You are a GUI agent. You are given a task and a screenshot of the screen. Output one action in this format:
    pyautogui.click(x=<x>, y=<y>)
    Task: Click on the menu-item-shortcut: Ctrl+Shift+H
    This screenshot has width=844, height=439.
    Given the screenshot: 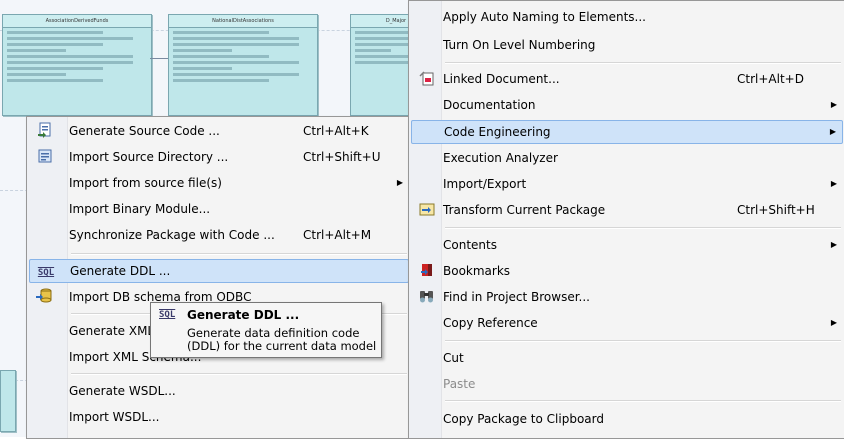 What is the action you would take?
    pyautogui.click(x=776, y=210)
    